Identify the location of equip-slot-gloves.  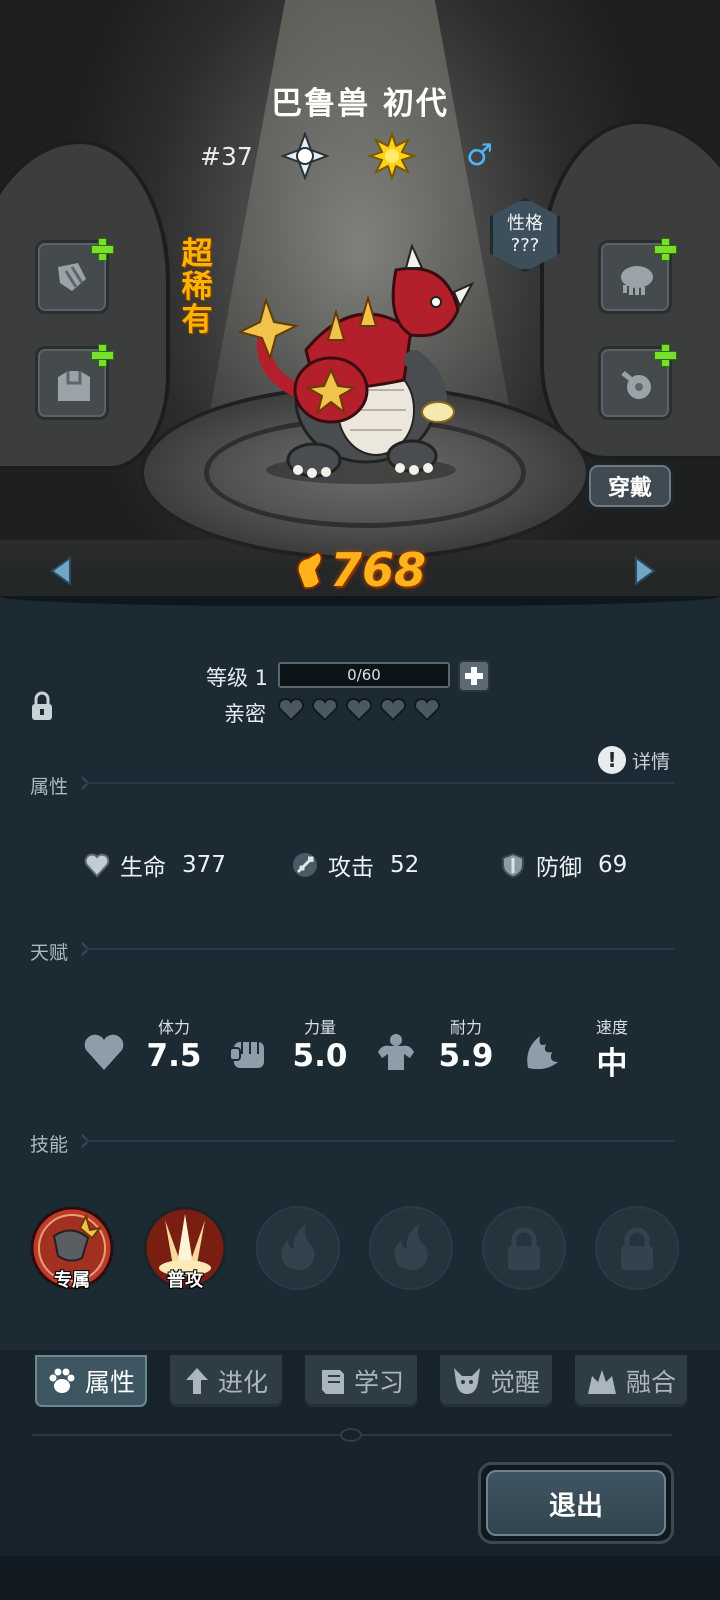
(637, 275).